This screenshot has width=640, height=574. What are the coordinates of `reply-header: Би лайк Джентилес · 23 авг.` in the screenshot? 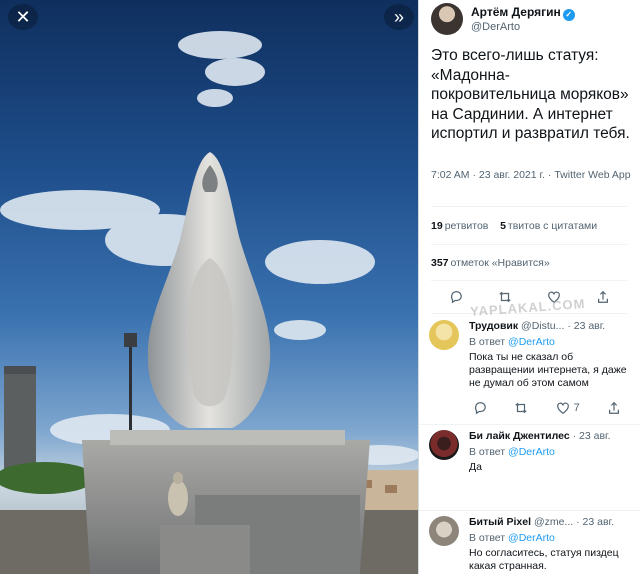 It's located at (540, 436).